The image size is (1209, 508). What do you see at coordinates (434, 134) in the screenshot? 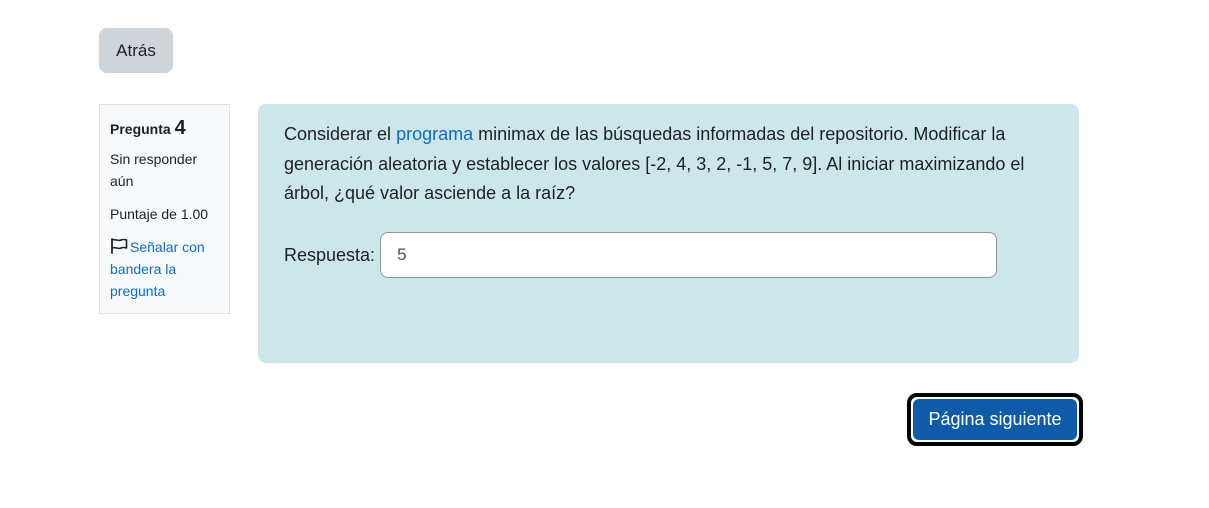
I see `program-link: programa` at bounding box center [434, 134].